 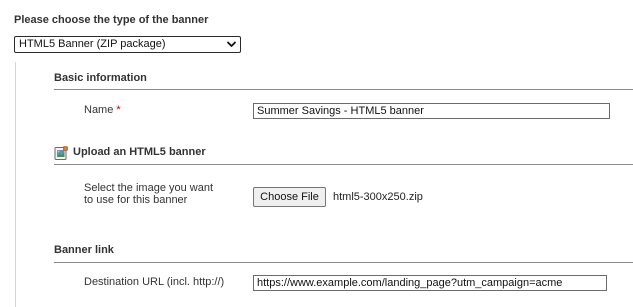 I want to click on banner-link-rule, so click(x=343, y=262).